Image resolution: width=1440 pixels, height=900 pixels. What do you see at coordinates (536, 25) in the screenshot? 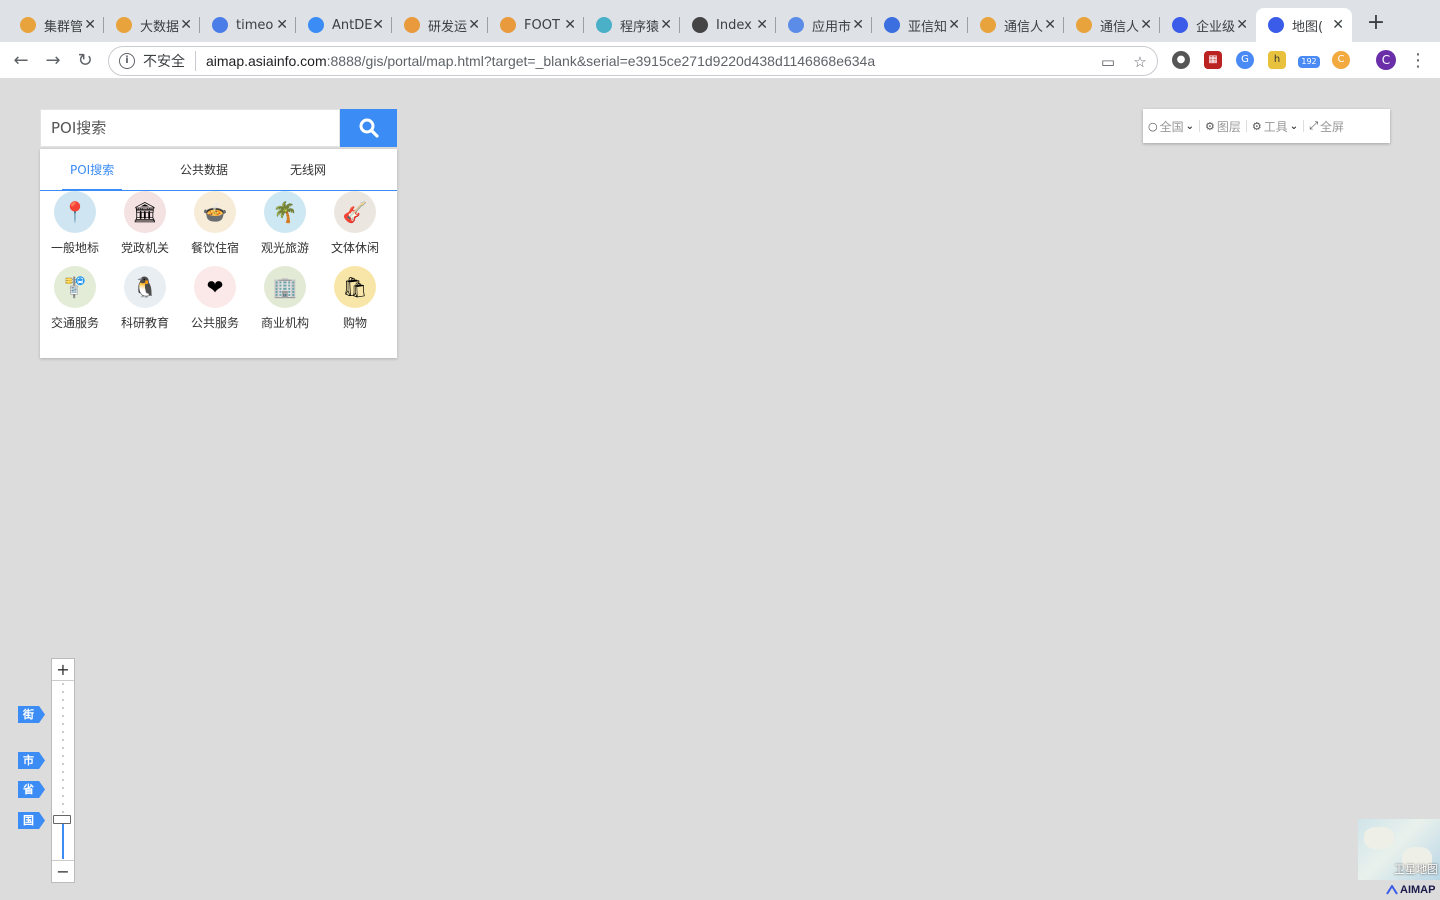
I see `browser-tab: FOOT ✕` at bounding box center [536, 25].